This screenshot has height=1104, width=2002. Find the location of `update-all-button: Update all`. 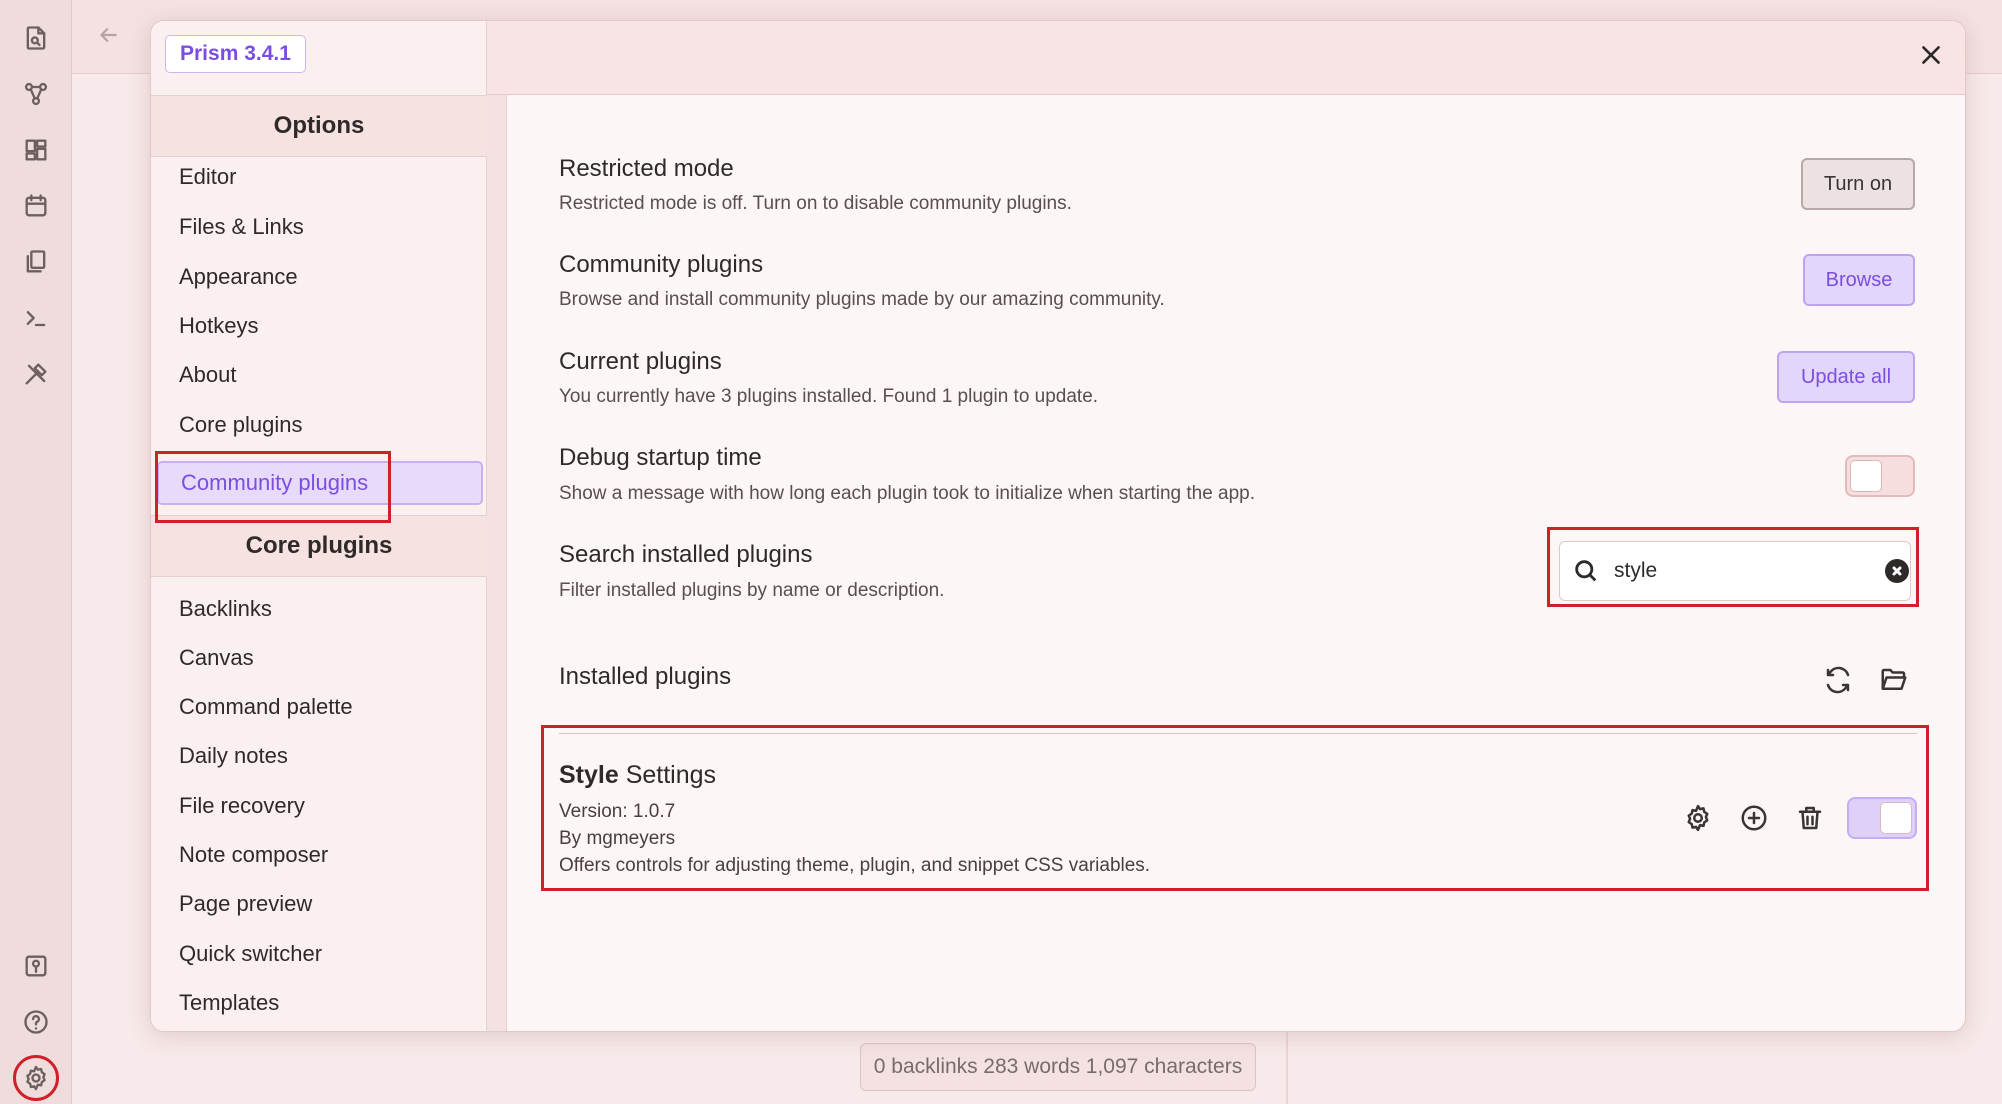

update-all-button: Update all is located at coordinates (1846, 377).